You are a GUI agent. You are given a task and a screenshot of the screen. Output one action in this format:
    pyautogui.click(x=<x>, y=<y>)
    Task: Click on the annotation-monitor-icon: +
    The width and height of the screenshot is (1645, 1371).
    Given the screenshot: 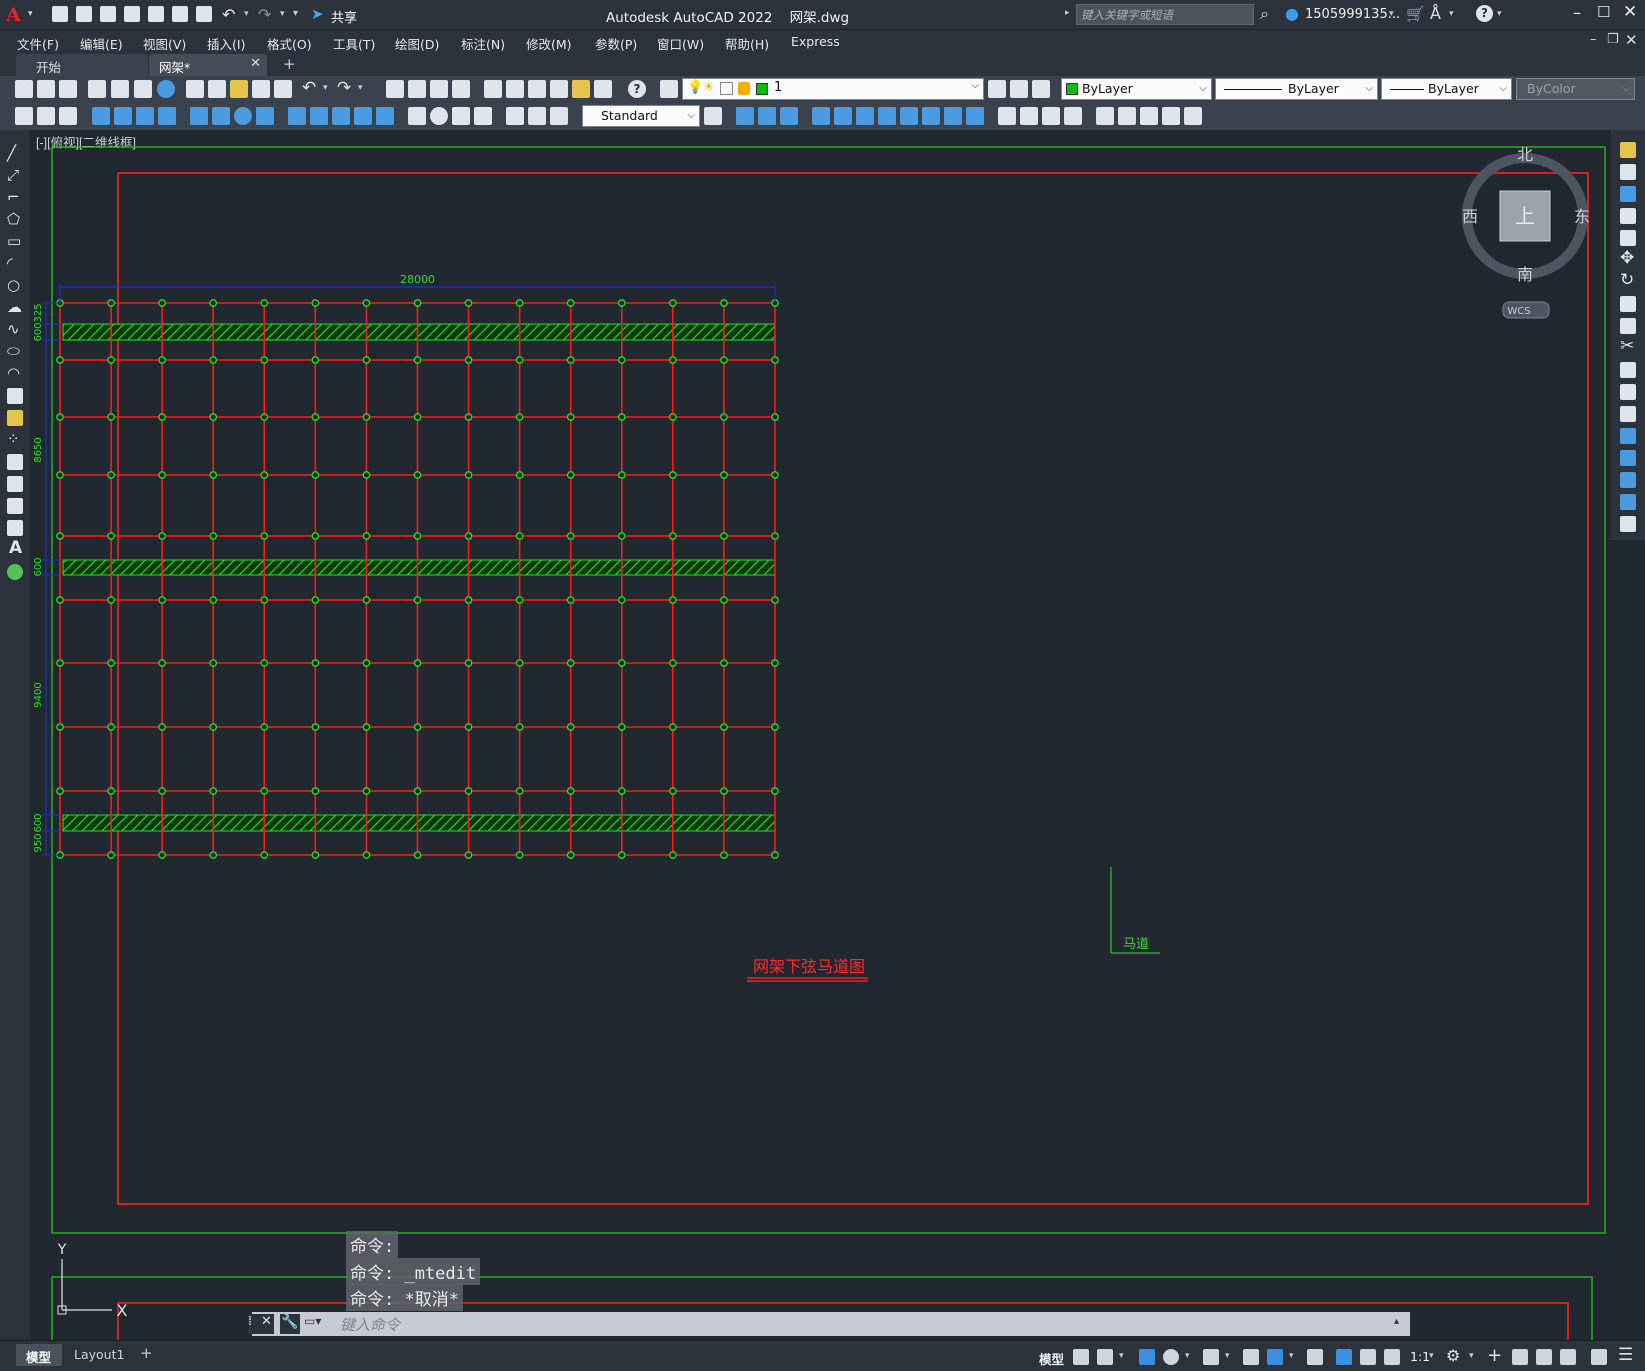 What is the action you would take?
    pyautogui.click(x=1494, y=1355)
    